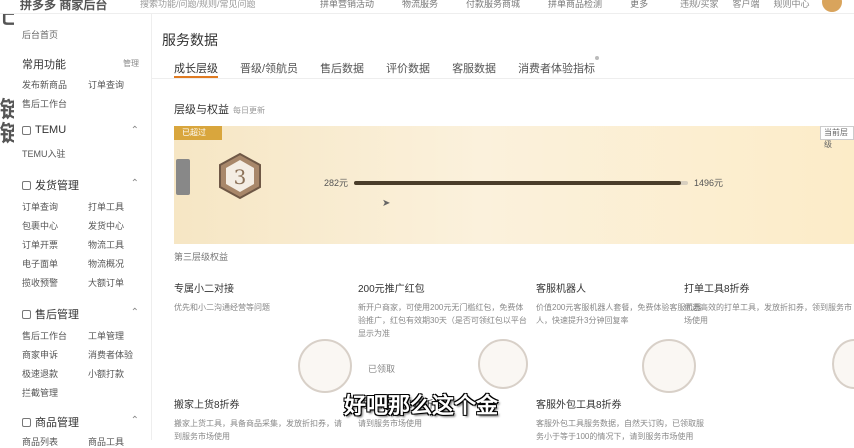 This screenshot has width=854, height=448. What do you see at coordinates (44, 130) in the screenshot?
I see `sidebar-section-temu: TEMU` at bounding box center [44, 130].